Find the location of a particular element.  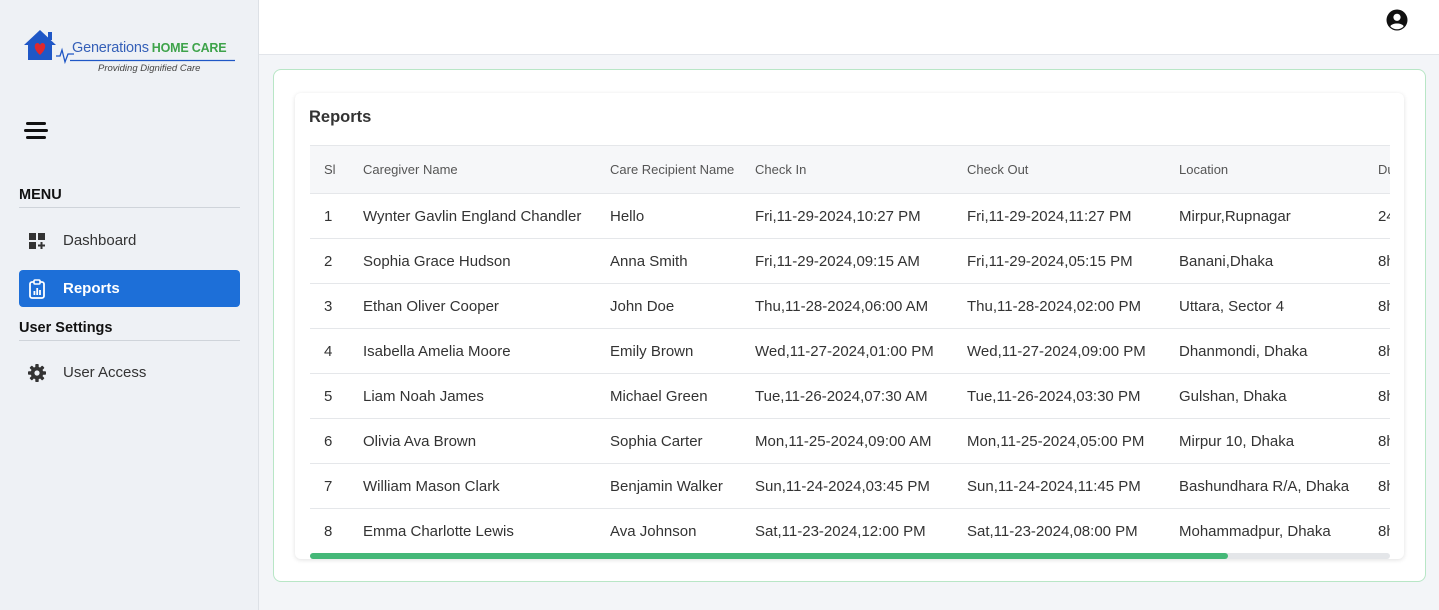

cell-check-in: Mon,11-25-2024,09:00 AM is located at coordinates (861, 441).